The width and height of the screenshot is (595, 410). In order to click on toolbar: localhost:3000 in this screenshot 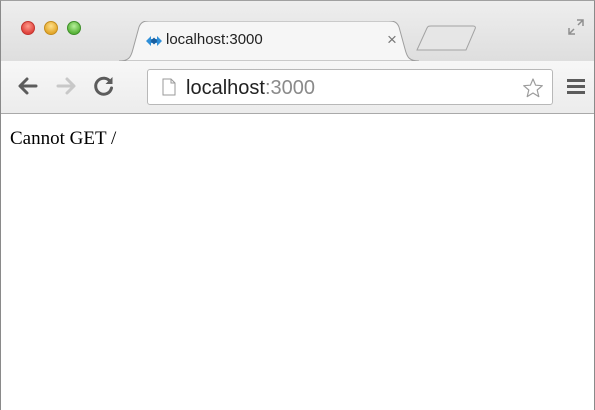, I will do `click(297, 87)`.